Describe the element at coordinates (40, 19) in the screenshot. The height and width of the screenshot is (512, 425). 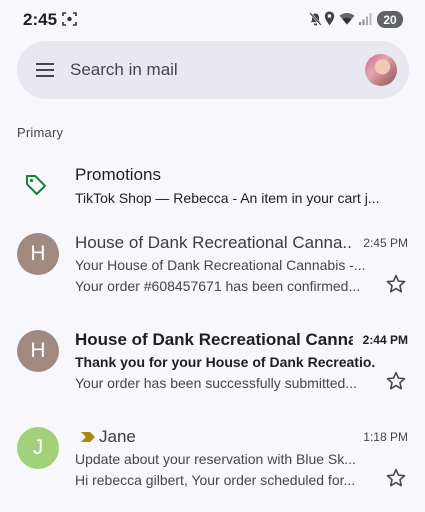
I see `status-time: 2:45` at that location.